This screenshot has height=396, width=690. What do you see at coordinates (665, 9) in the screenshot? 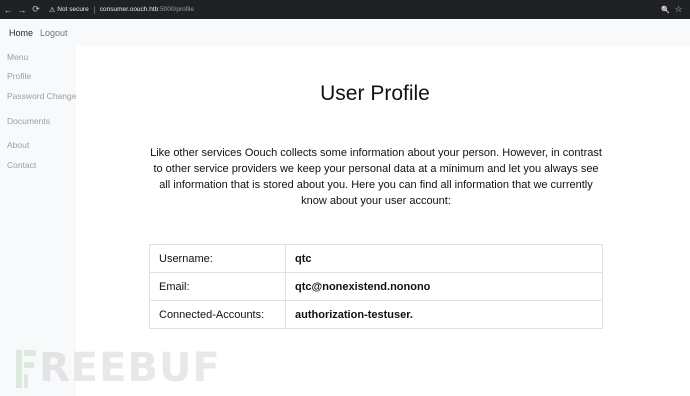
I see `zoom-icon: 🔍` at bounding box center [665, 9].